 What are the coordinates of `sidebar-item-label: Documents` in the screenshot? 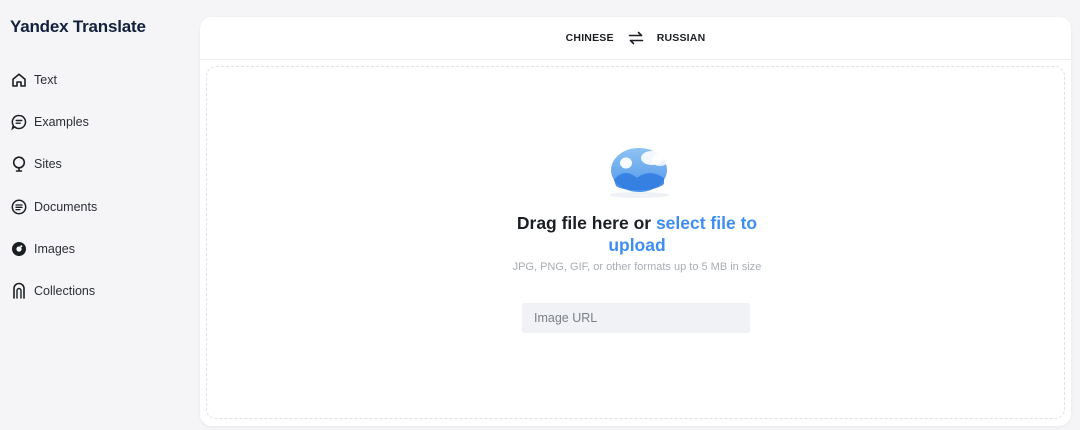 It's located at (66, 207).